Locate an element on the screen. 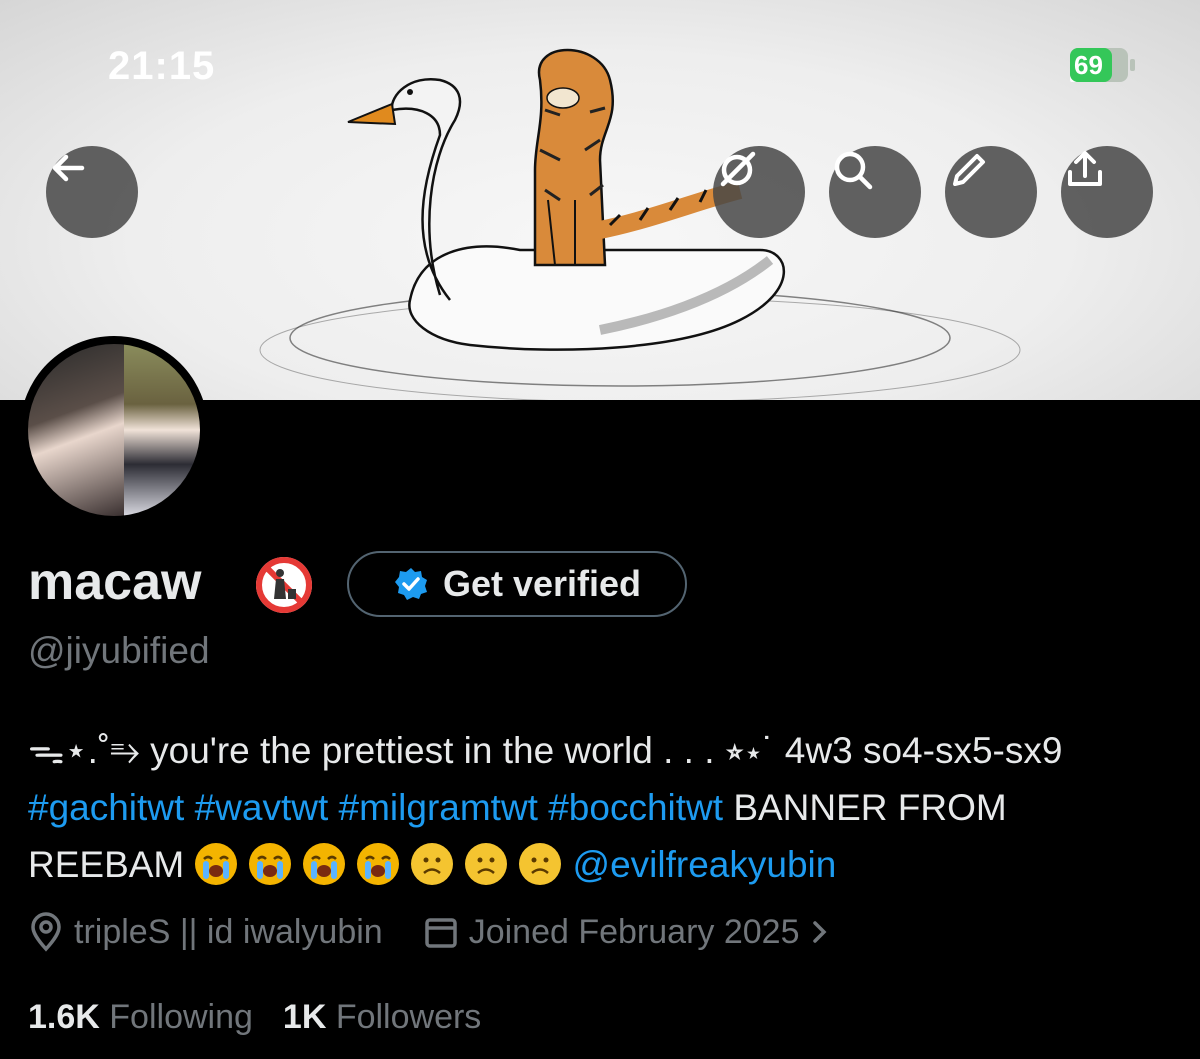  calendar-icon is located at coordinates (440, 933).